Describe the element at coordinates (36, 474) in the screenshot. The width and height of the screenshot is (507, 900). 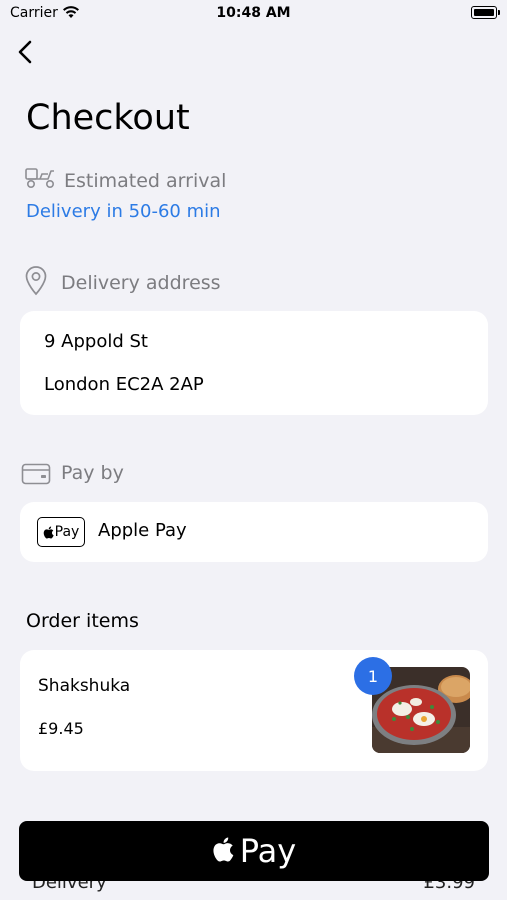
I see `credit-card-icon` at that location.